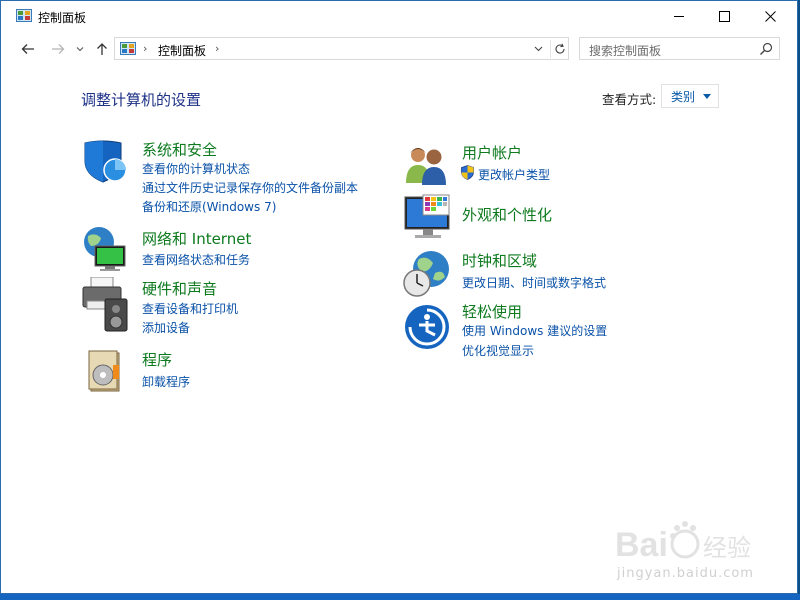 Image resolution: width=800 pixels, height=600 pixels. I want to click on breadcrumb-item: 控制面板, so click(182, 50).